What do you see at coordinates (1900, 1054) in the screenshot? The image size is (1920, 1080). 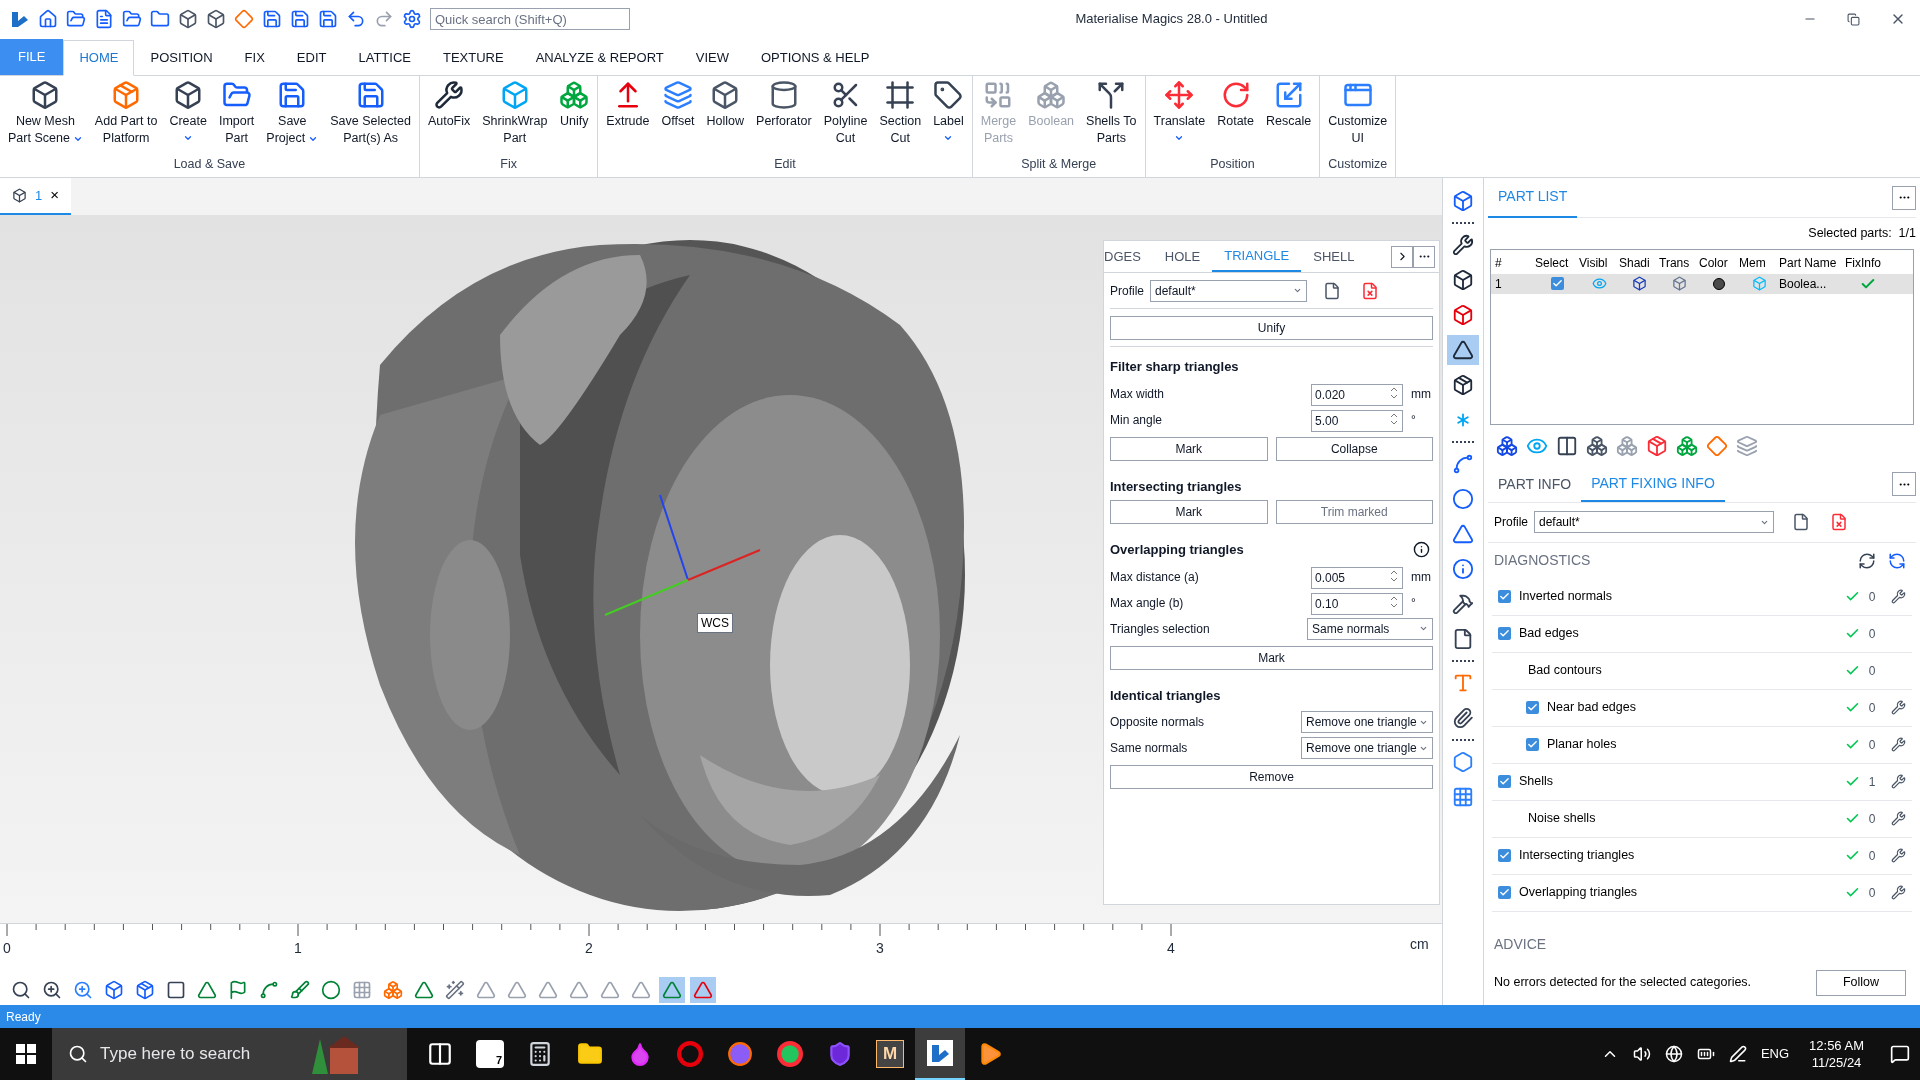 I see `notifications-icon` at bounding box center [1900, 1054].